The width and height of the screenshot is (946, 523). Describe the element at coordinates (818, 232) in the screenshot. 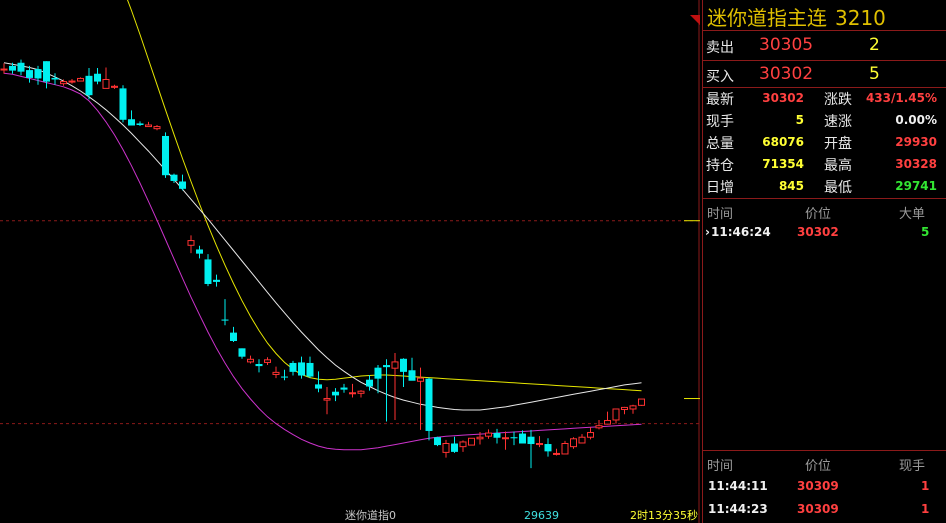

I see `order-price: 30302` at that location.